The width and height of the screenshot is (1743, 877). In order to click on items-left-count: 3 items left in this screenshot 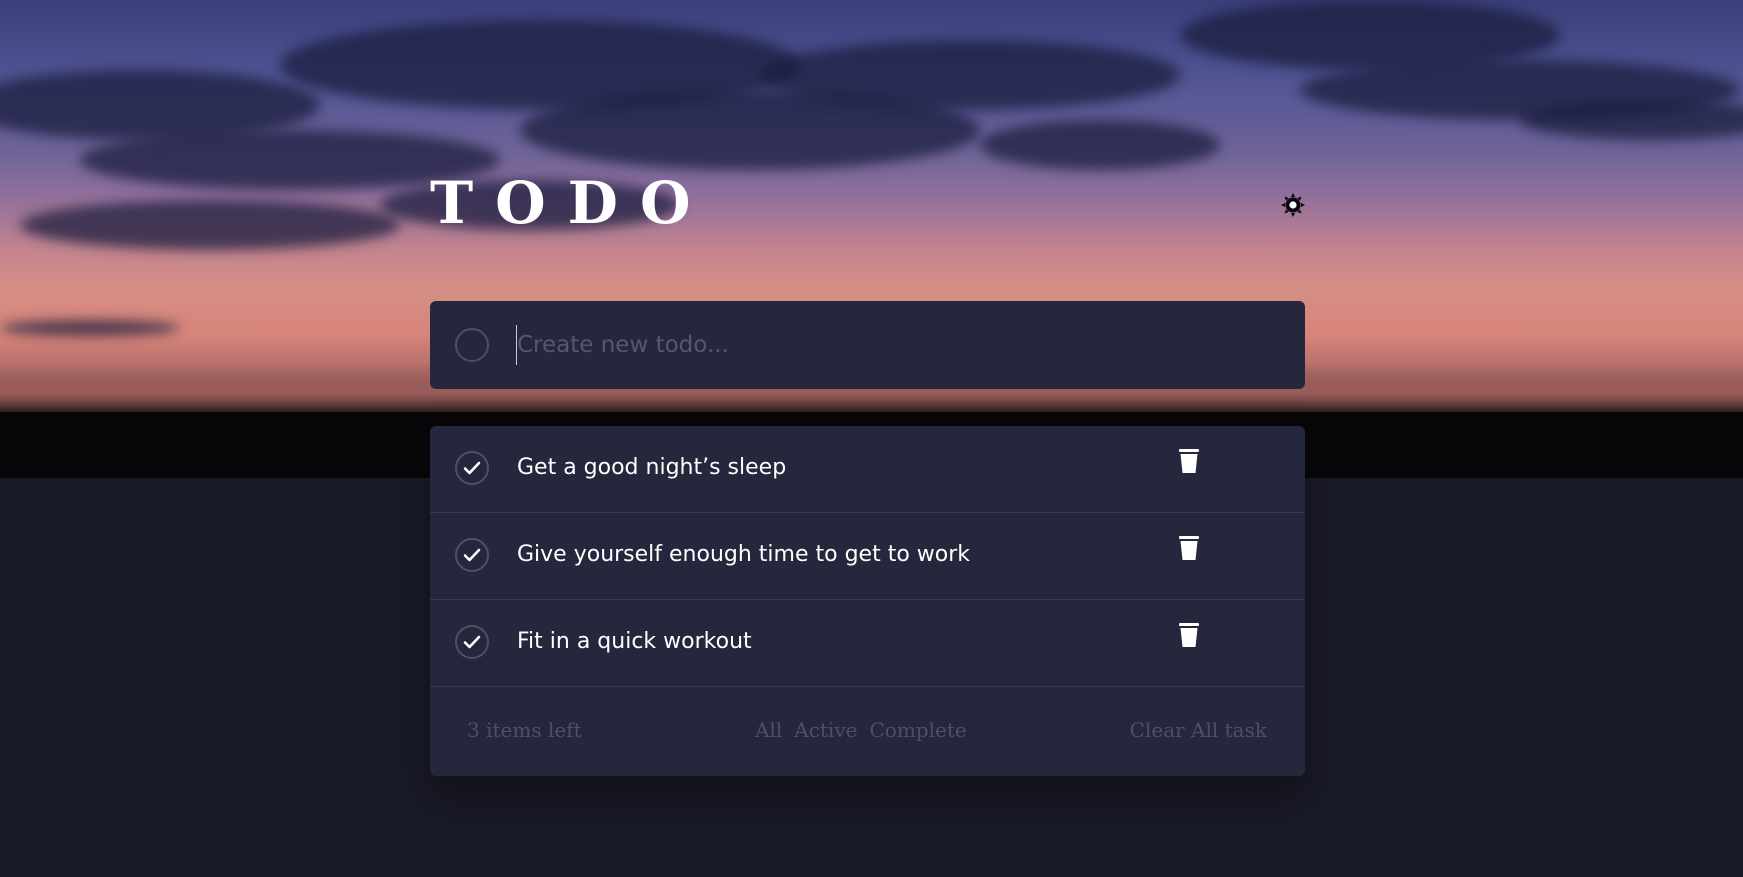, I will do `click(524, 730)`.